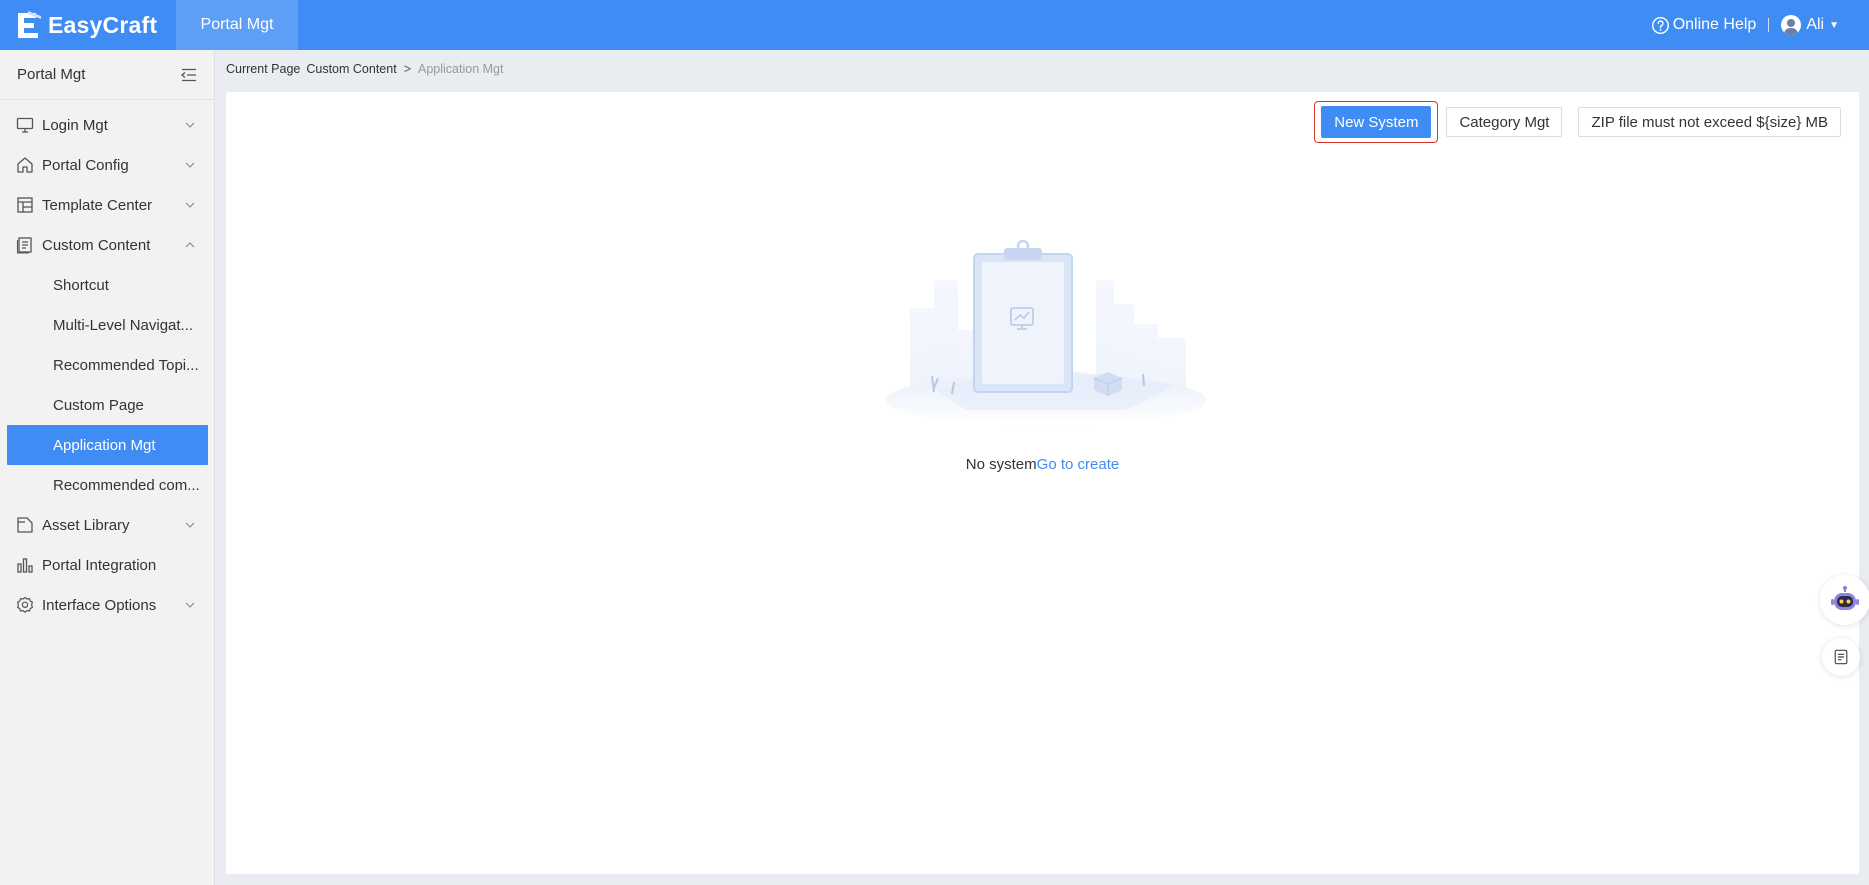  I want to click on logo-icon, so click(29, 24).